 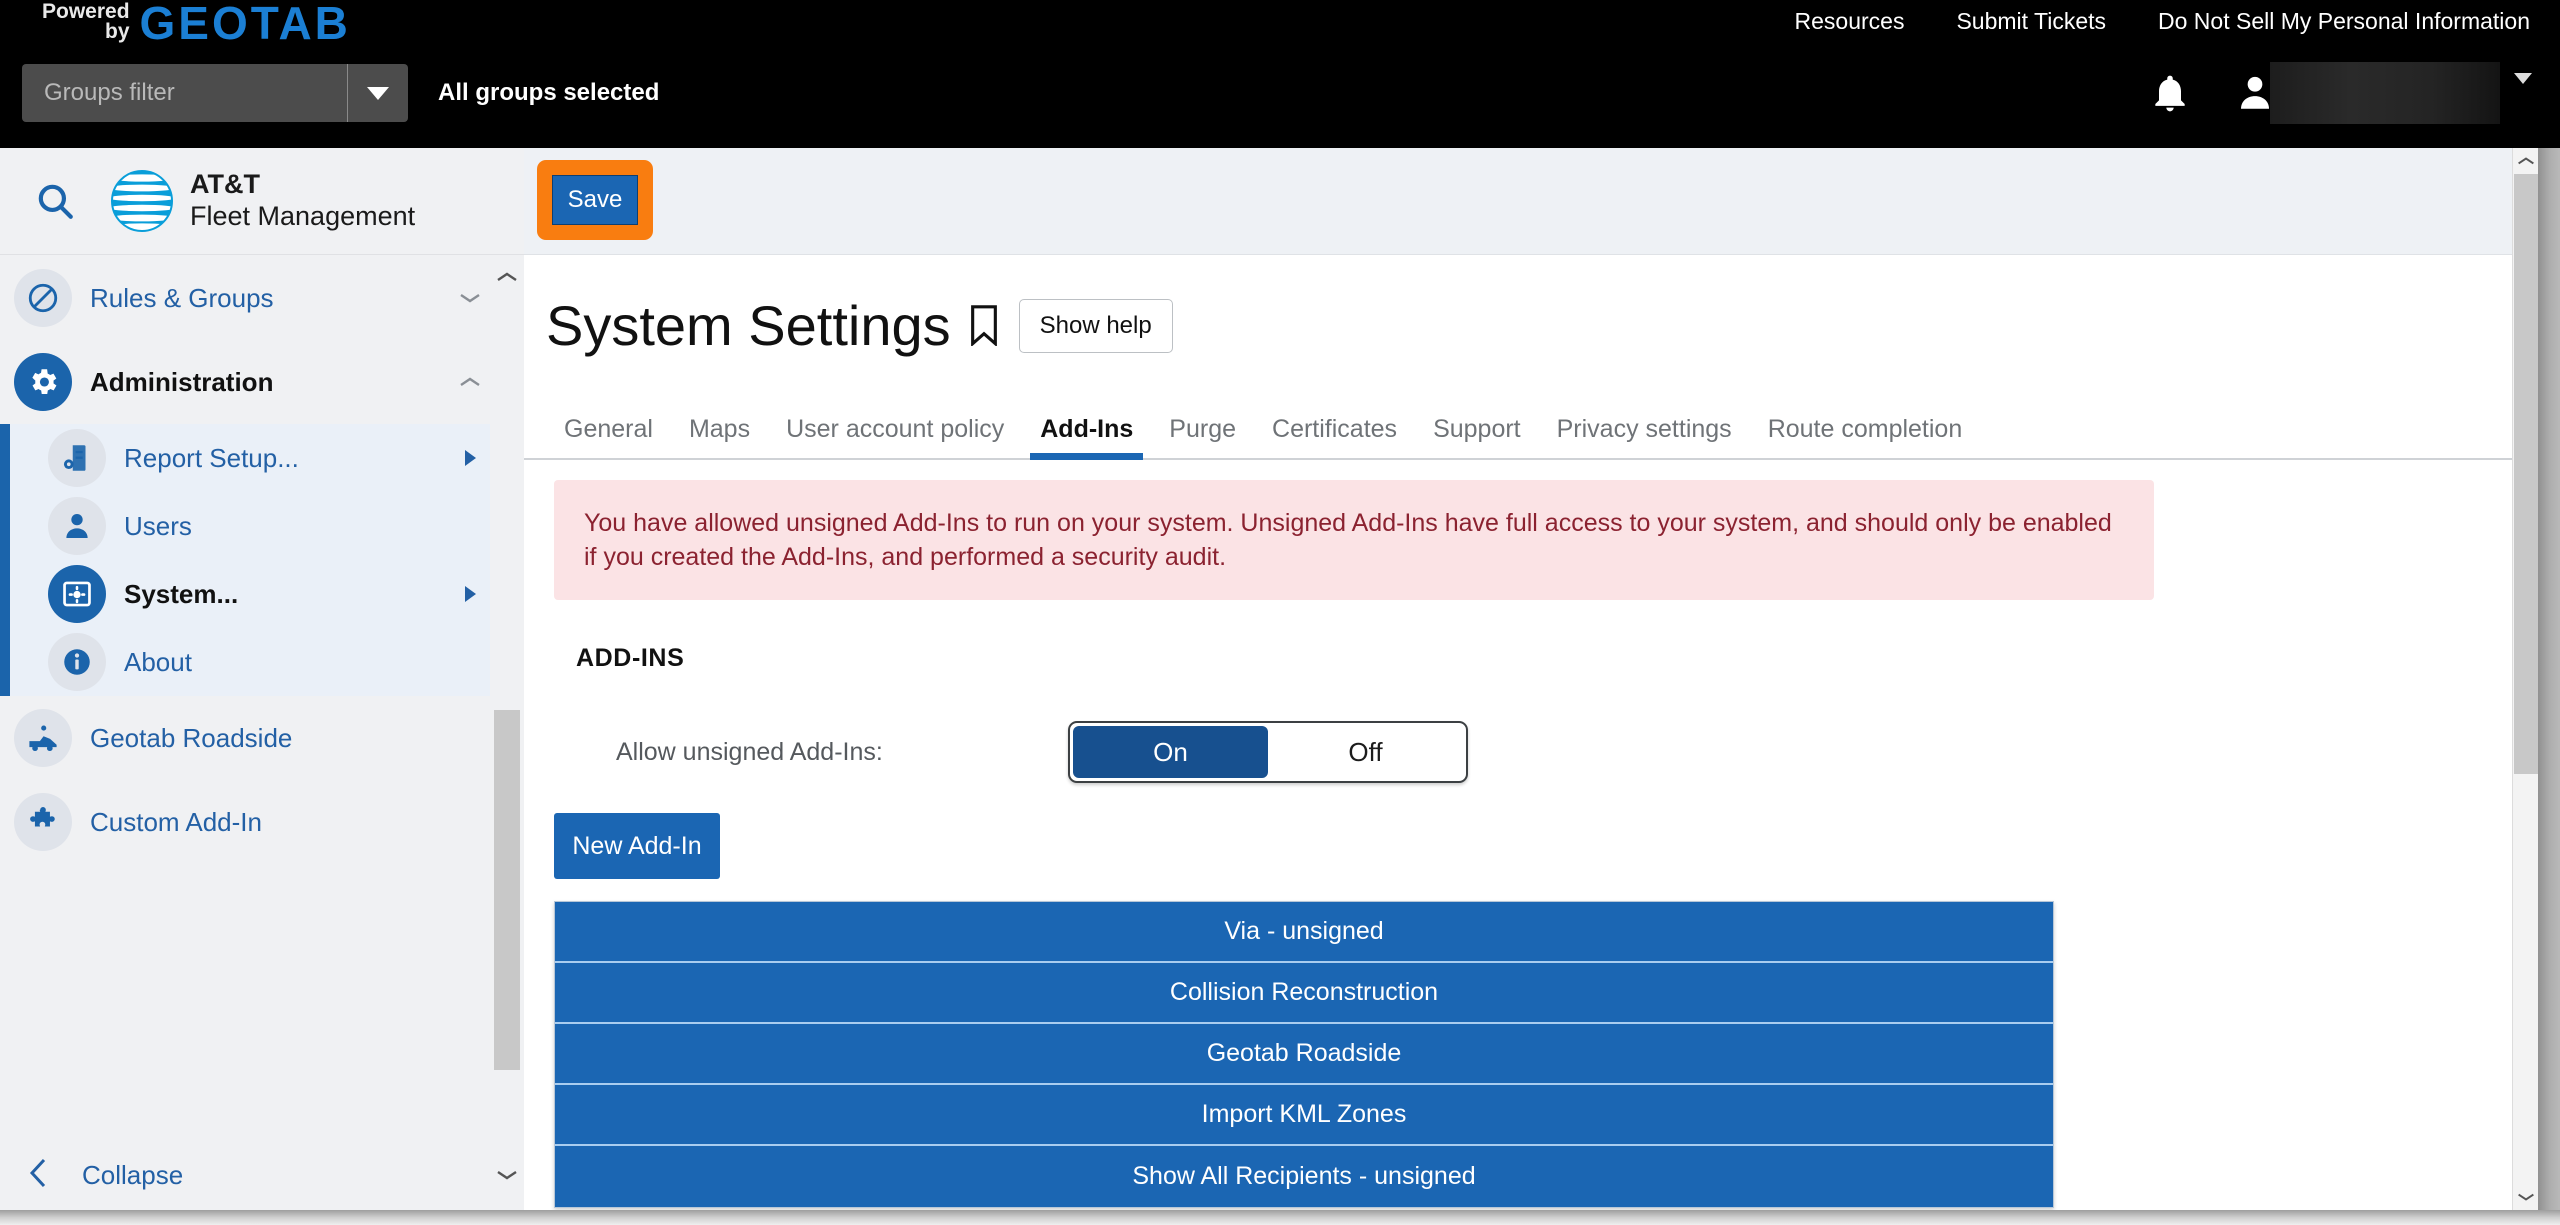 I want to click on new-add-in-button: New Add-In, so click(x=637, y=846).